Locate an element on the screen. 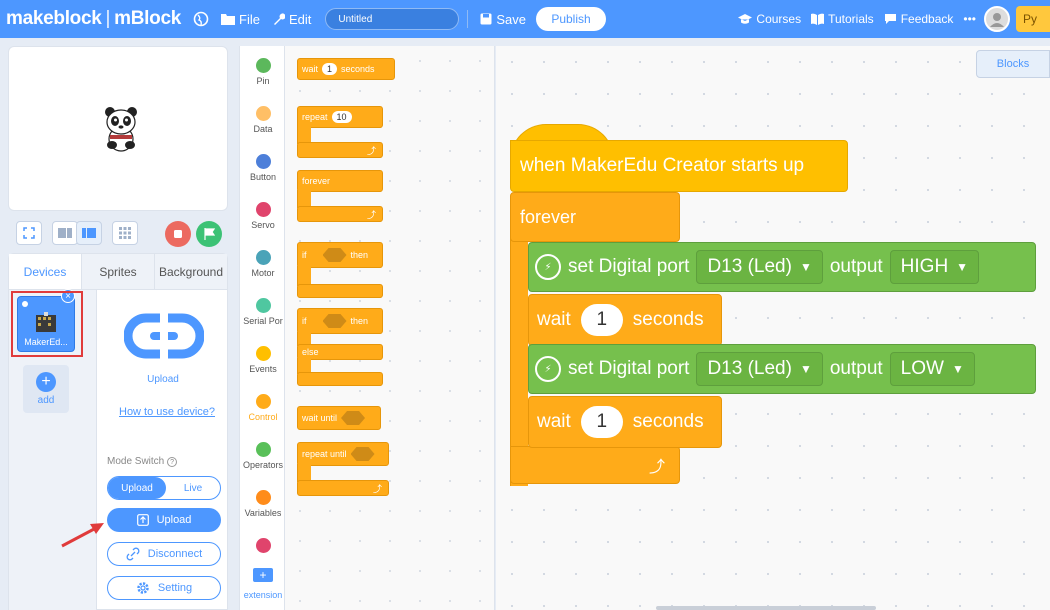 The height and width of the screenshot is (610, 1050). brand-logo: makeblock | mBlock is located at coordinates (93, 19).